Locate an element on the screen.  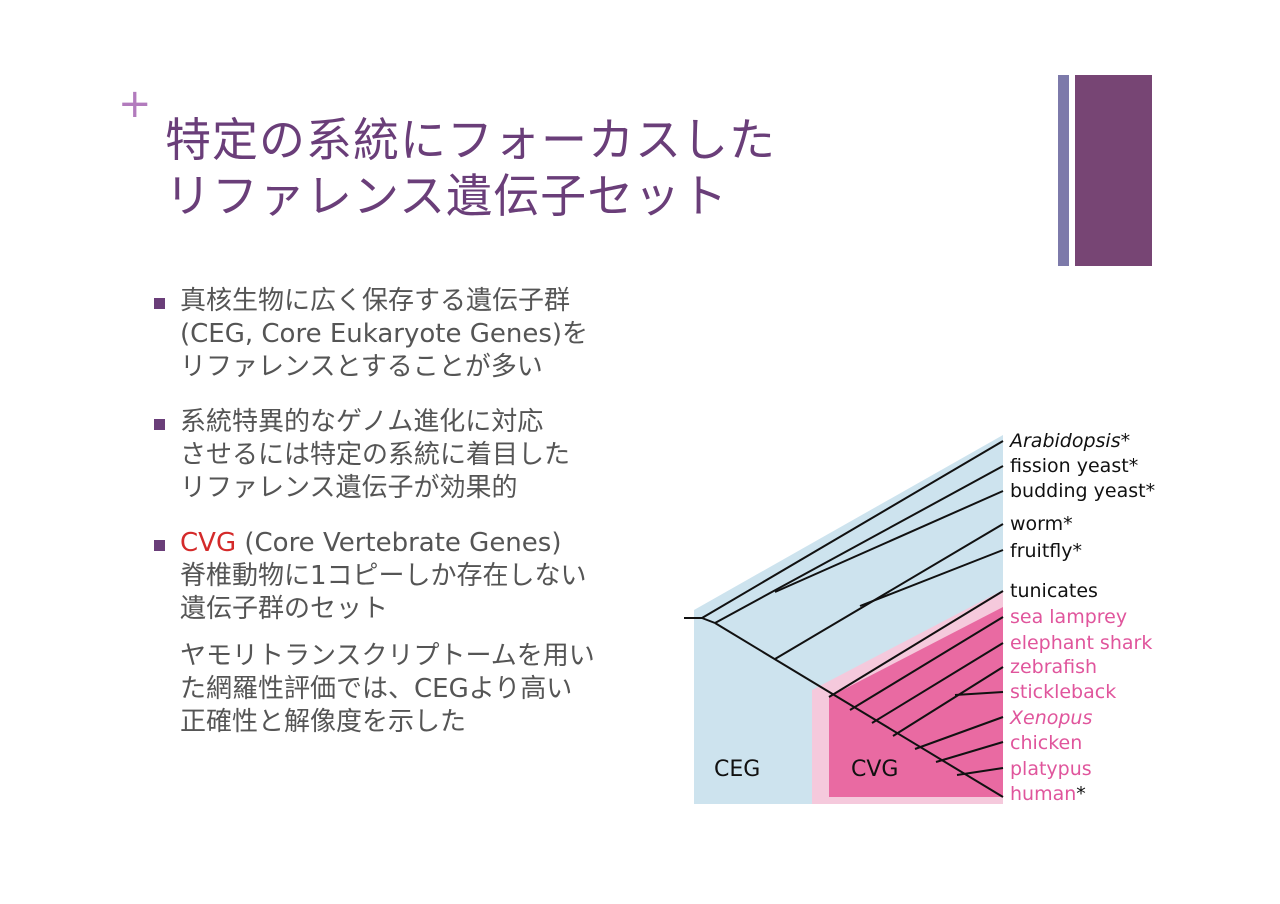
taxon-name: worm is located at coordinates (1036, 524).